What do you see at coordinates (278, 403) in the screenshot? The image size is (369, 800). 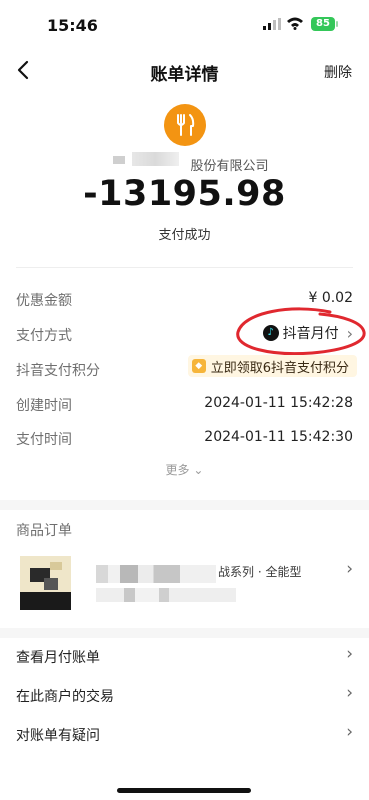 I see `created-time-value: 2024-01-11 15:42:28` at bounding box center [278, 403].